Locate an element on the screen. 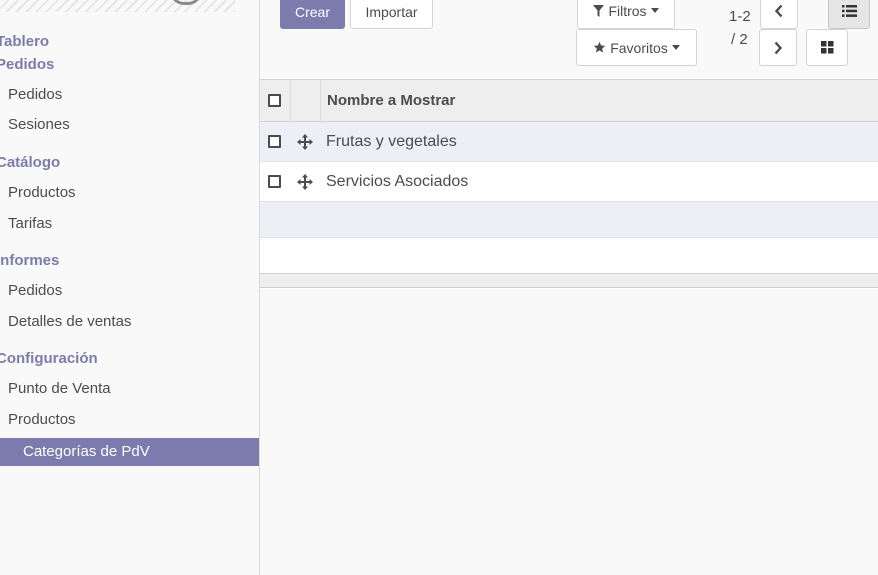  sidebar-section-tablero: Tablero is located at coordinates (24, 41).